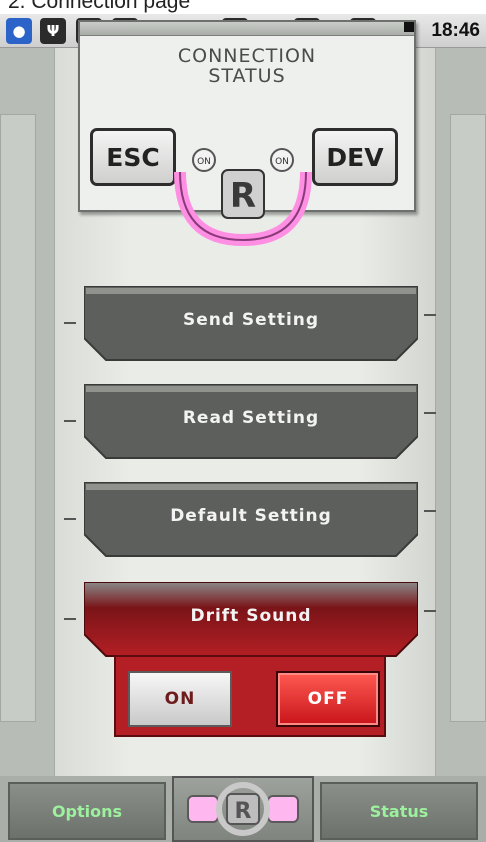  I want to click on left-node-label: ON, so click(204, 162).